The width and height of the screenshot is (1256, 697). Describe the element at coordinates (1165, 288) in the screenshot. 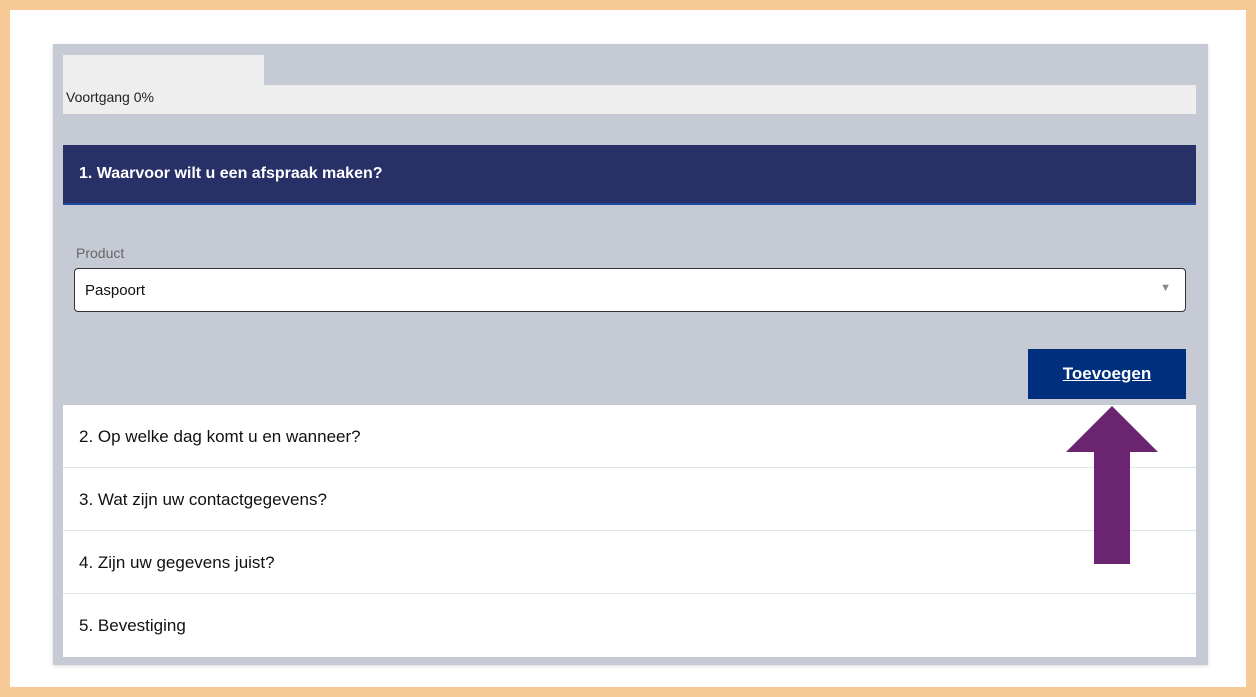

I see `chevron-down-icon: ▼` at that location.